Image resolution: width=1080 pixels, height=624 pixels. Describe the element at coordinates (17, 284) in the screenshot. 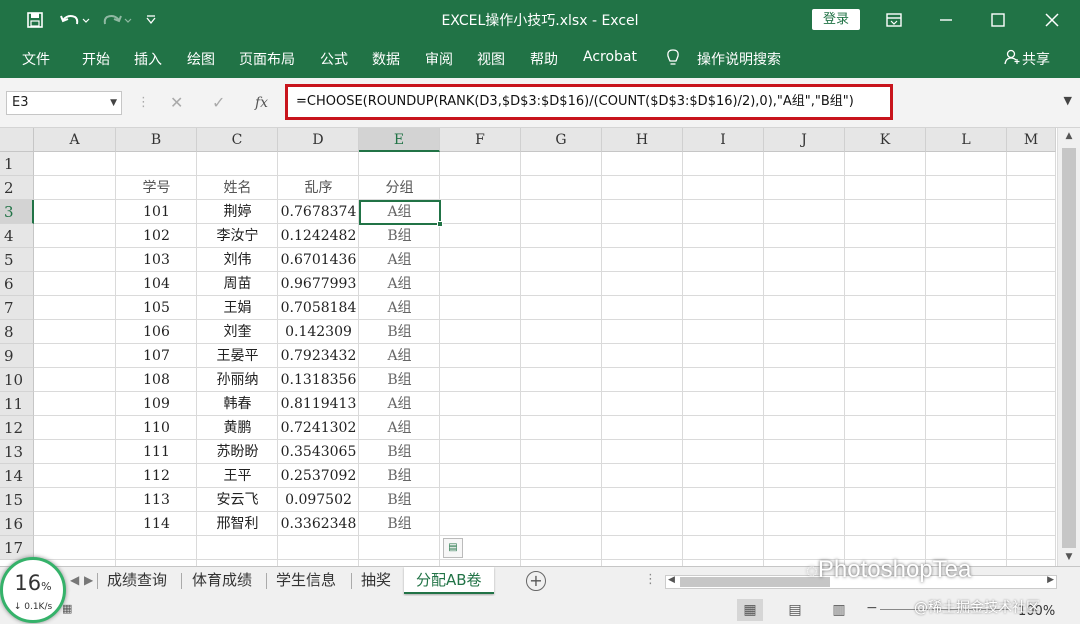

I see `row-header-6: 6` at that location.